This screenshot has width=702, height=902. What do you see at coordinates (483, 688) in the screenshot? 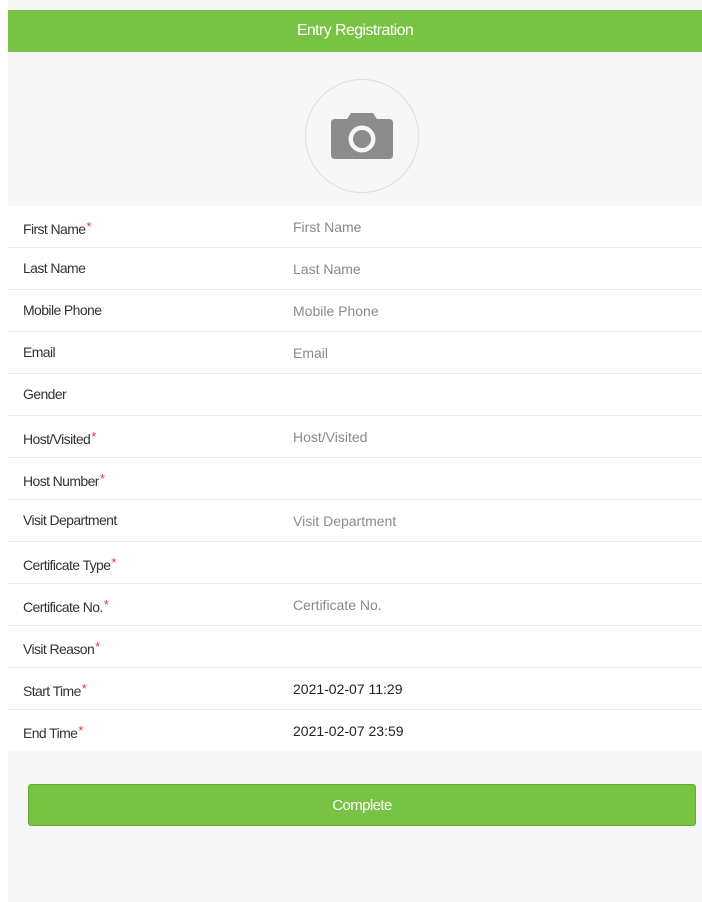
I see `start-time-input` at bounding box center [483, 688].